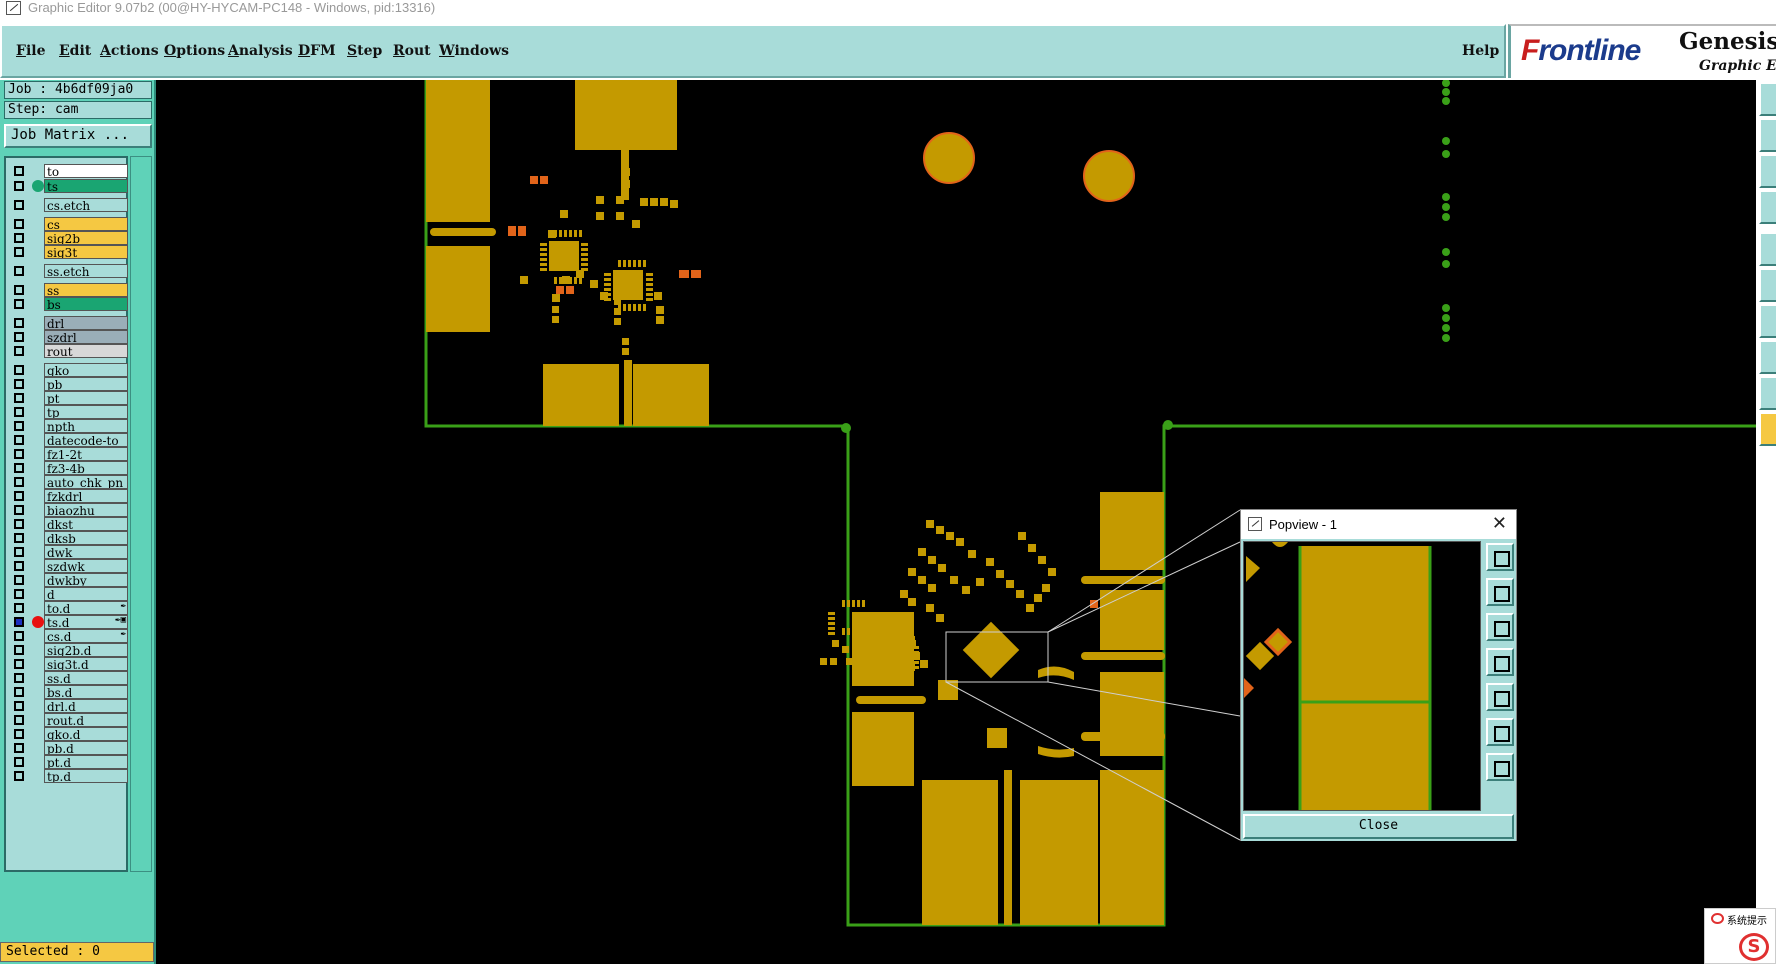 This screenshot has height=964, width=1776. I want to click on layer-name: pb.d, so click(86, 748).